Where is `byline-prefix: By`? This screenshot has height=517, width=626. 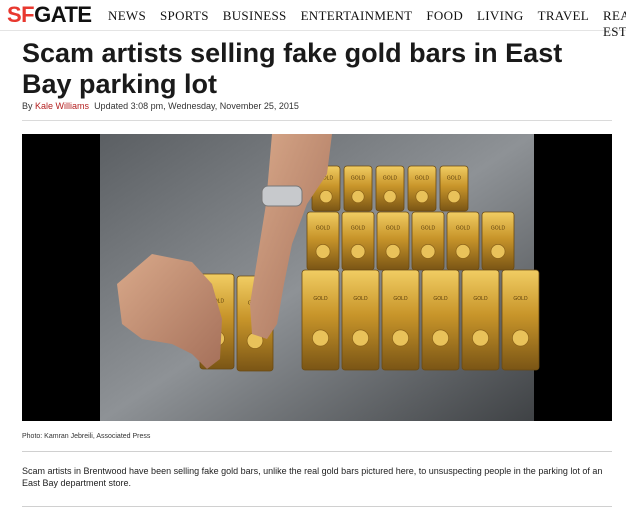
byline-prefix: By is located at coordinates (27, 106).